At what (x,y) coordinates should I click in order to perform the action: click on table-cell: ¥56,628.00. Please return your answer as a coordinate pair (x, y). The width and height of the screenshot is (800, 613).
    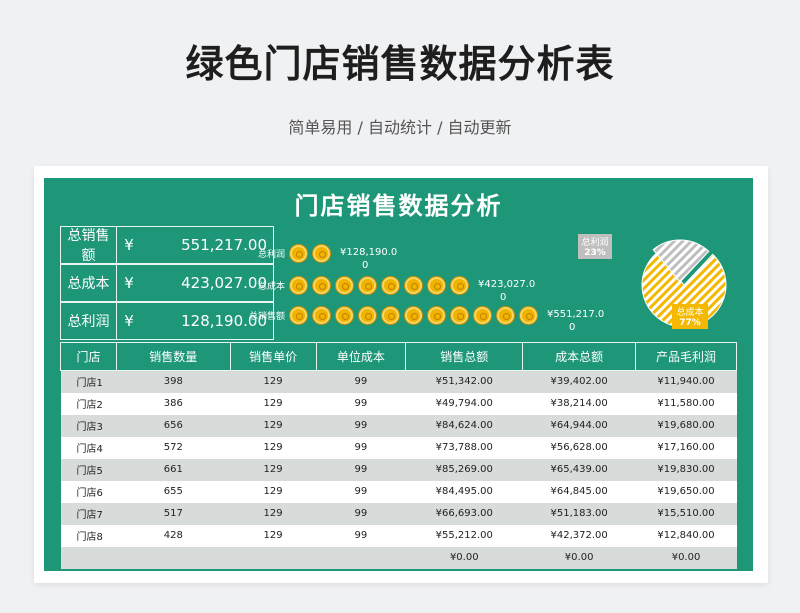
    Looking at the image, I should click on (579, 447).